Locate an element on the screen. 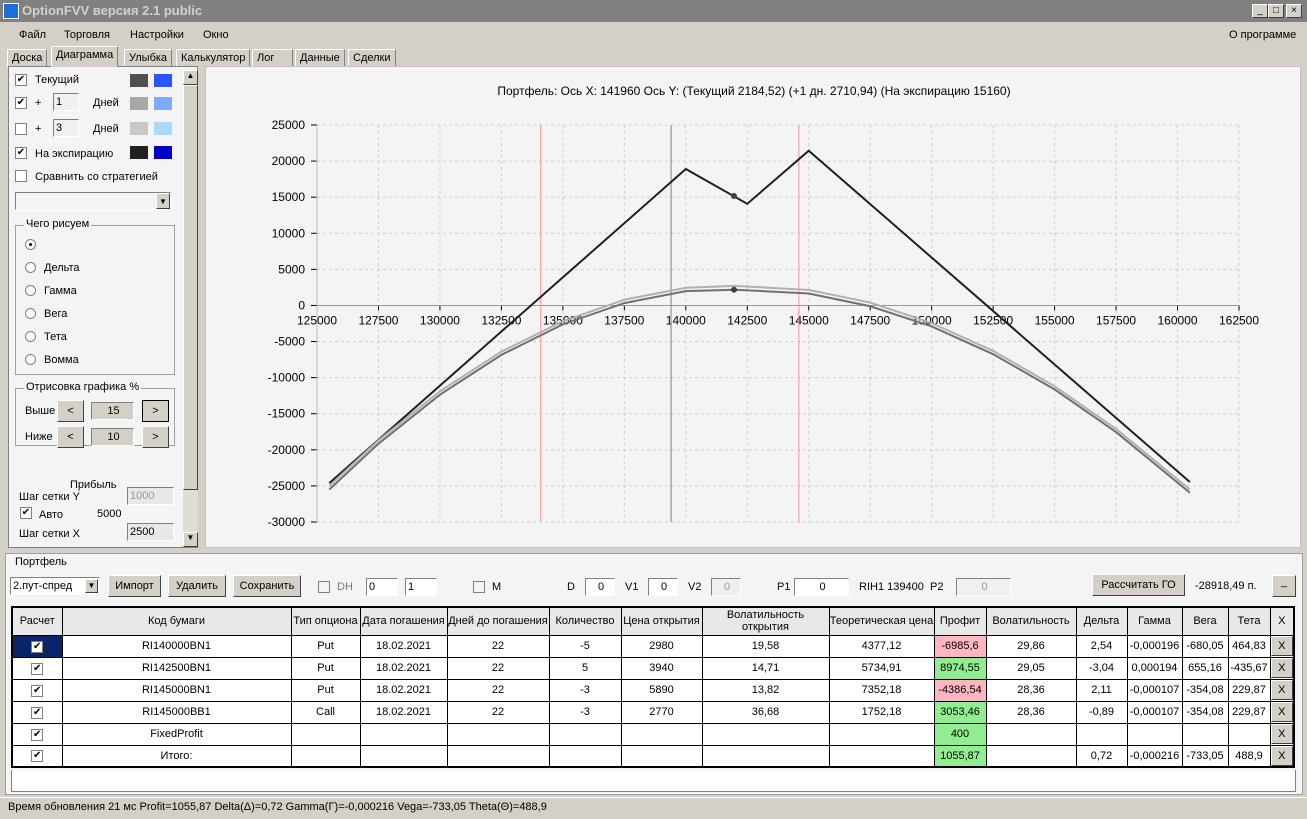 The height and width of the screenshot is (819, 1307). column-header: Расчет is located at coordinates (37, 621).